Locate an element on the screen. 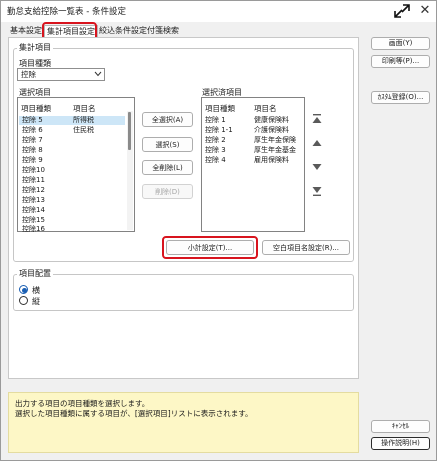 The image size is (437, 461). move-top-icon is located at coordinates (317, 119).